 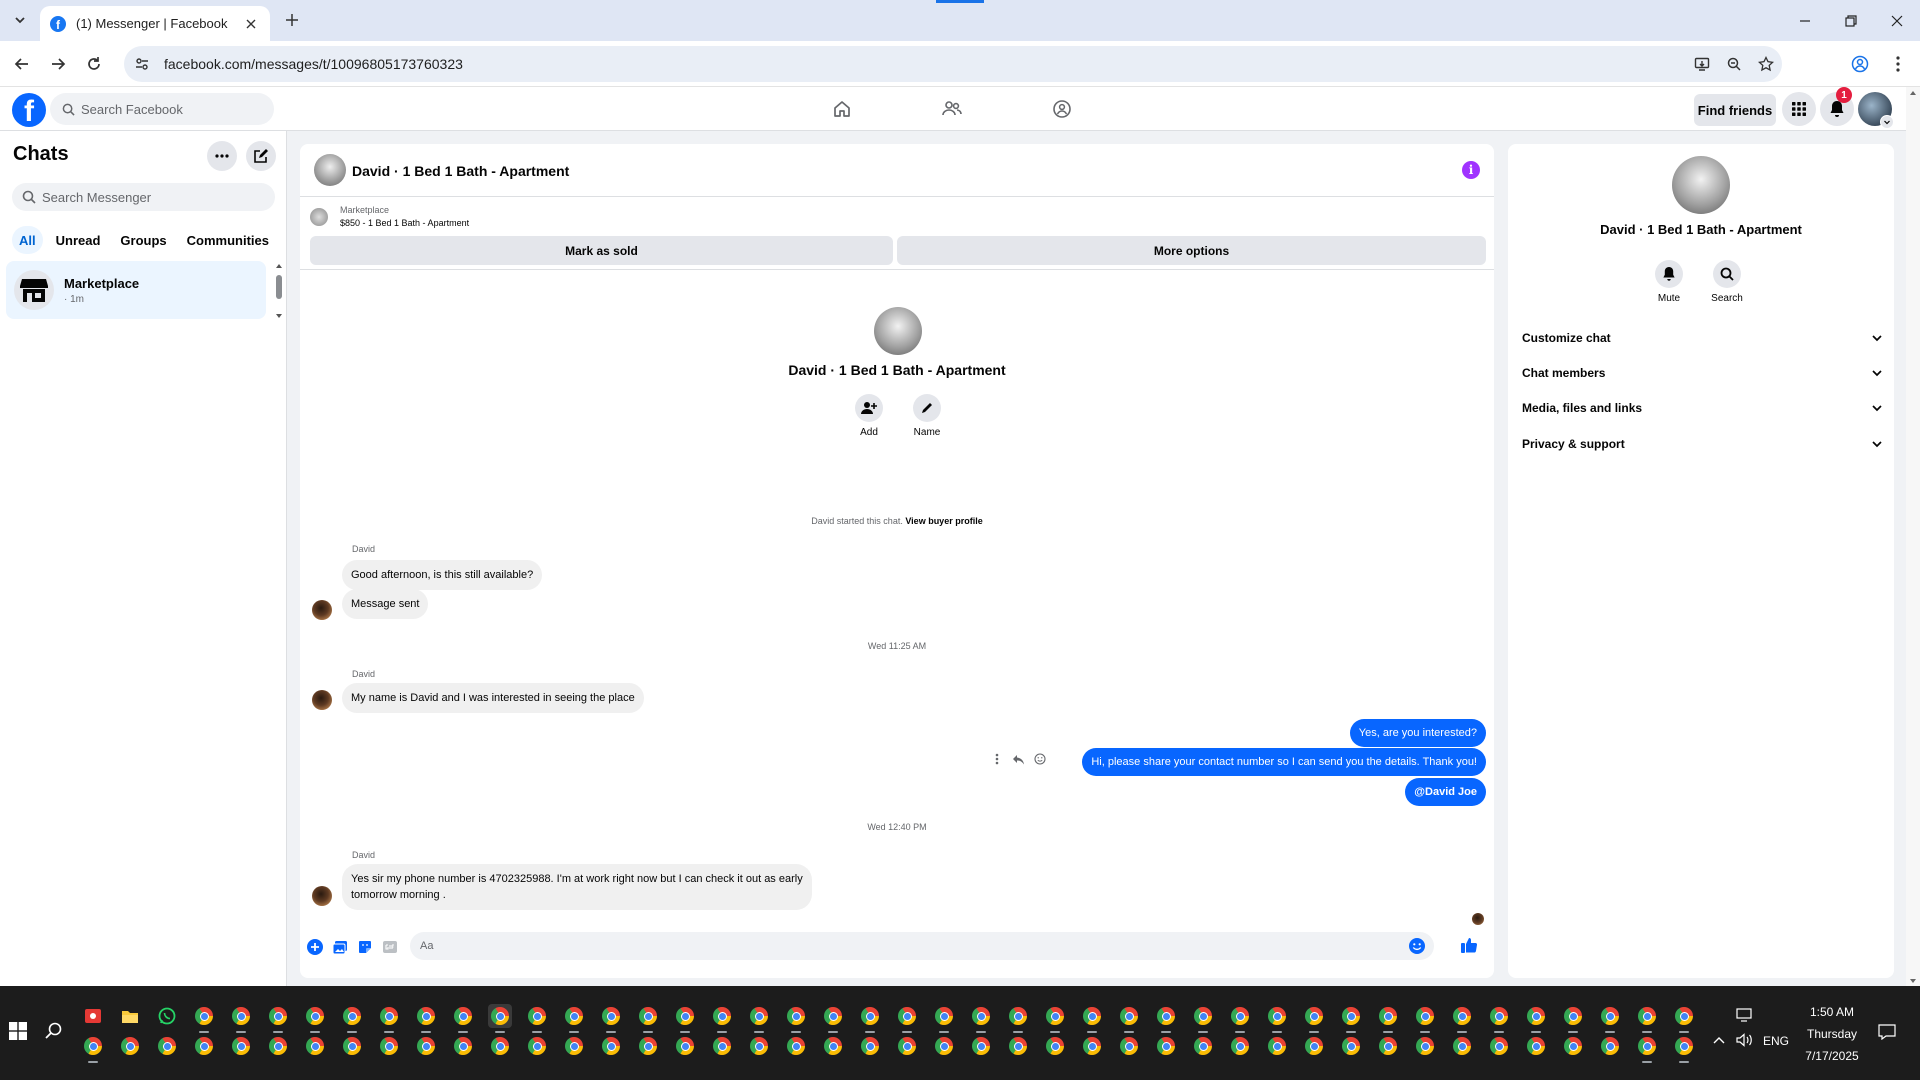 I want to click on message-input-box, so click(x=922, y=946).